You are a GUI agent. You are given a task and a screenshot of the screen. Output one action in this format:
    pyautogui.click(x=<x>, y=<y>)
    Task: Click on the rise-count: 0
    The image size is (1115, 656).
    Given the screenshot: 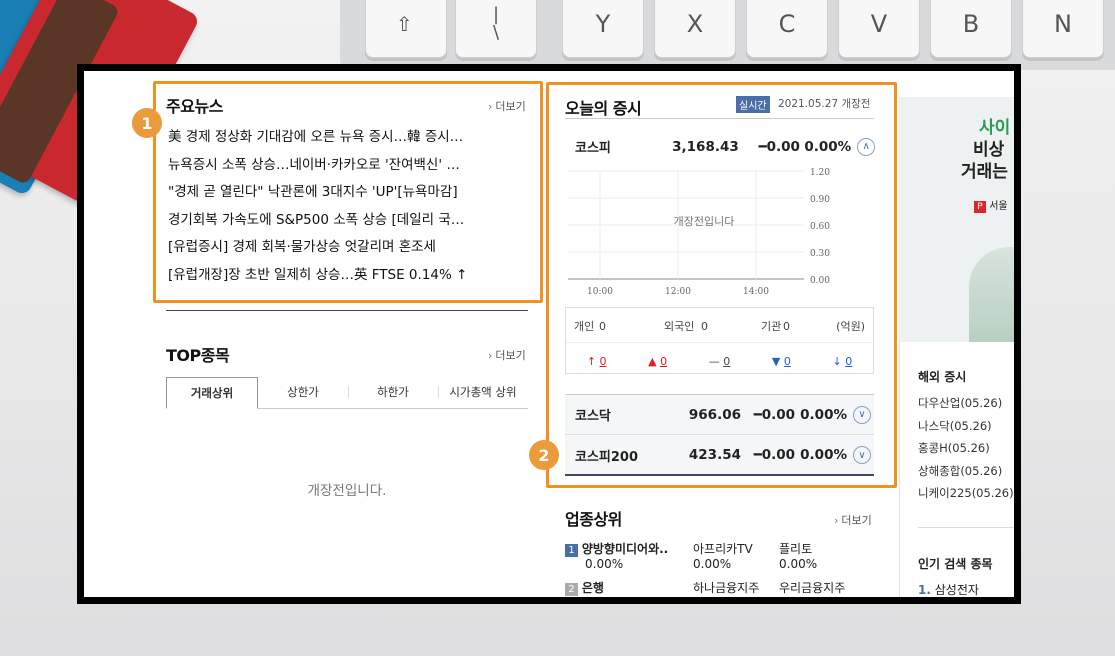 What is the action you would take?
    pyautogui.click(x=663, y=361)
    